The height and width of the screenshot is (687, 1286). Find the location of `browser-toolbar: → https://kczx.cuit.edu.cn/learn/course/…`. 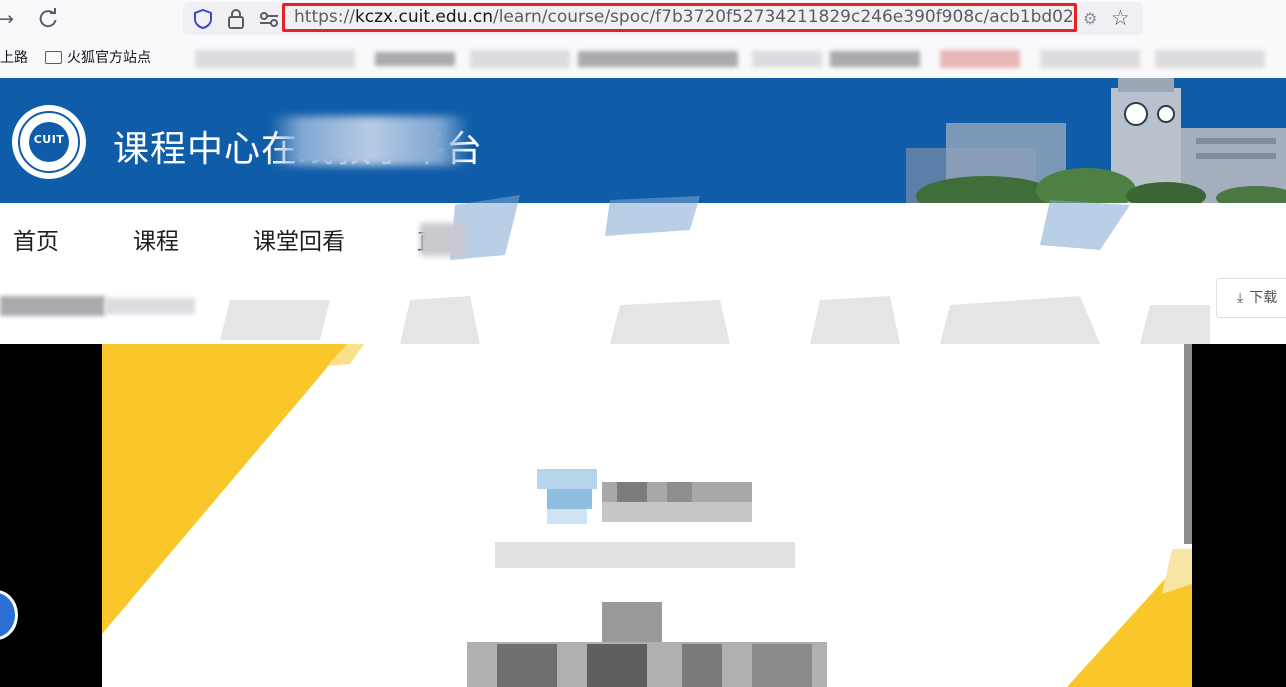

browser-toolbar: → https://kczx.cuit.edu.cn/learn/course/… is located at coordinates (643, 19).